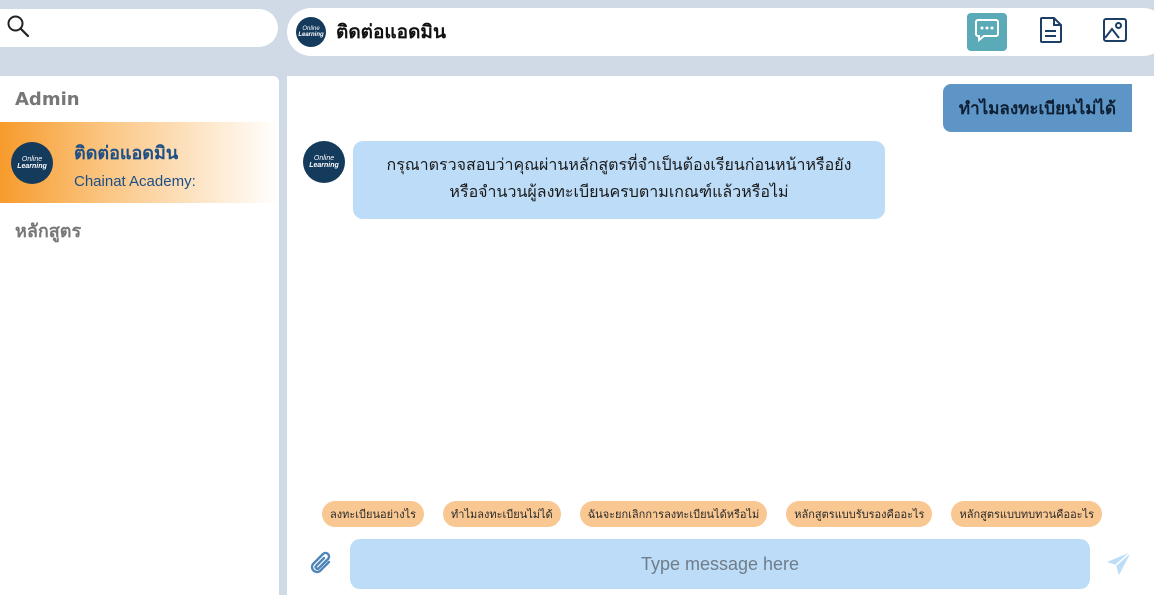 The height and width of the screenshot is (595, 1154). What do you see at coordinates (720, 564) in the screenshot?
I see `message-input` at bounding box center [720, 564].